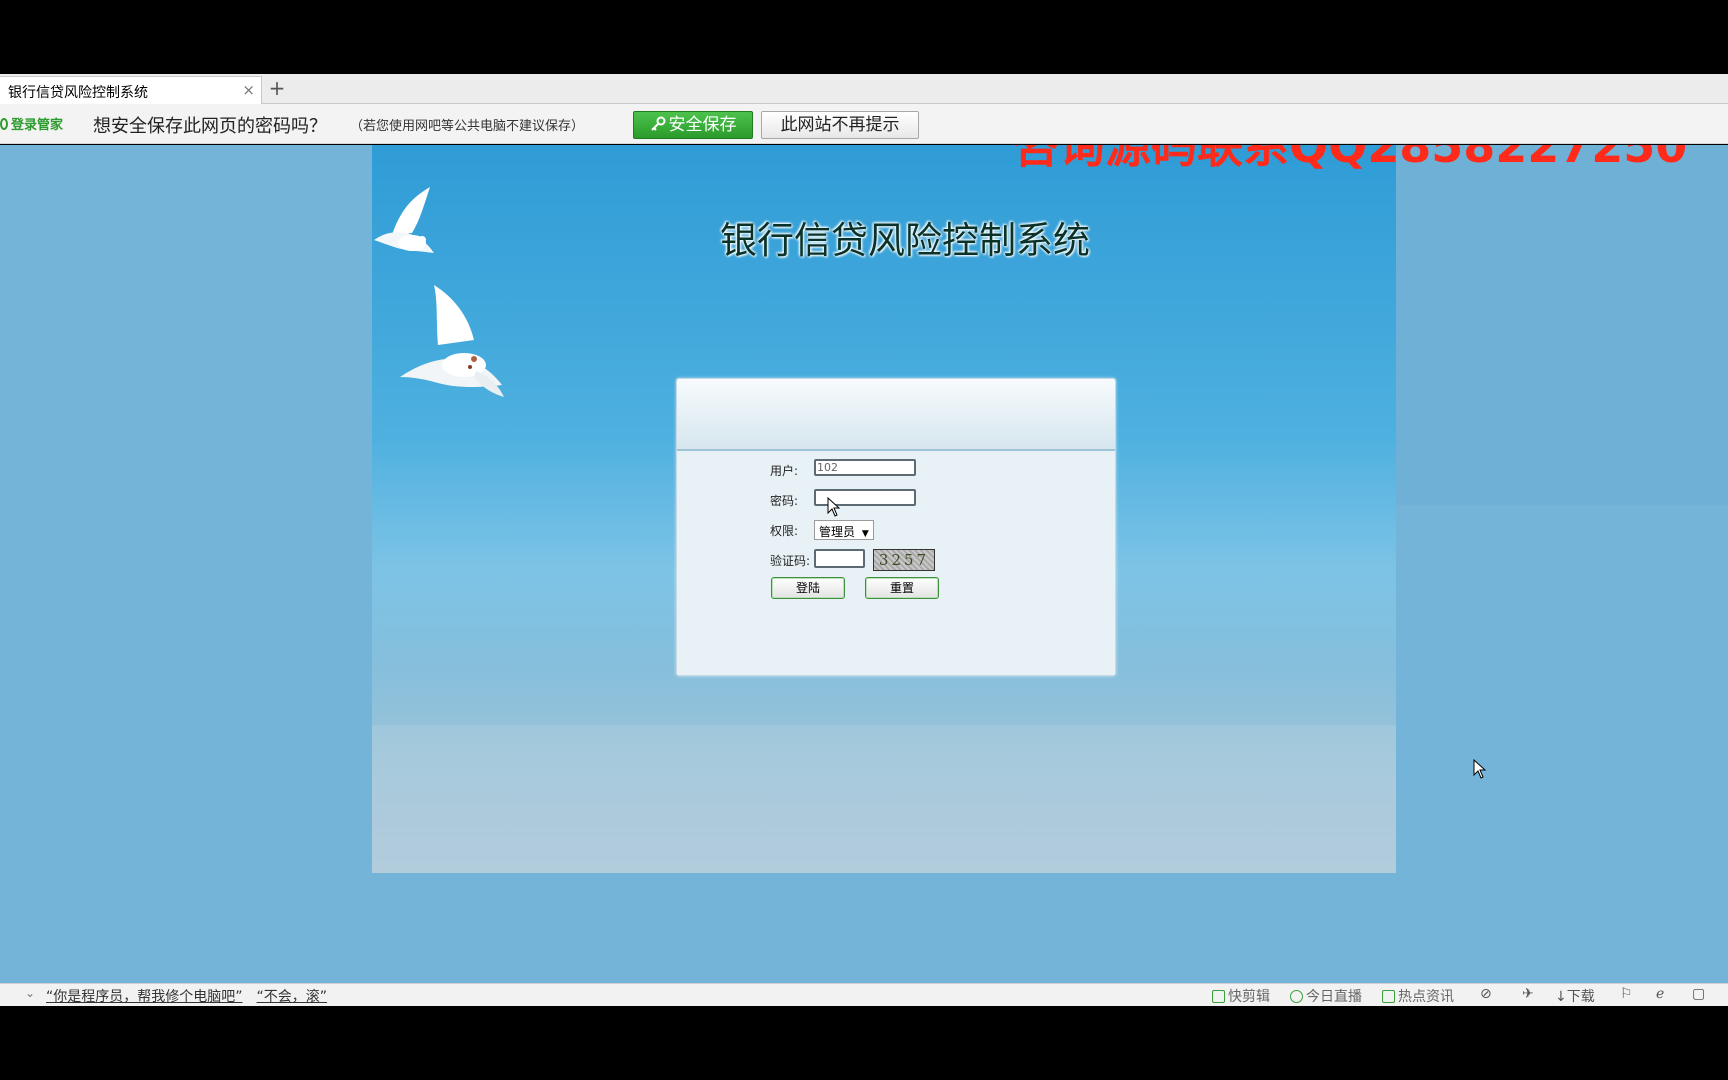  I want to click on live-button: 今日直播, so click(1326, 996).